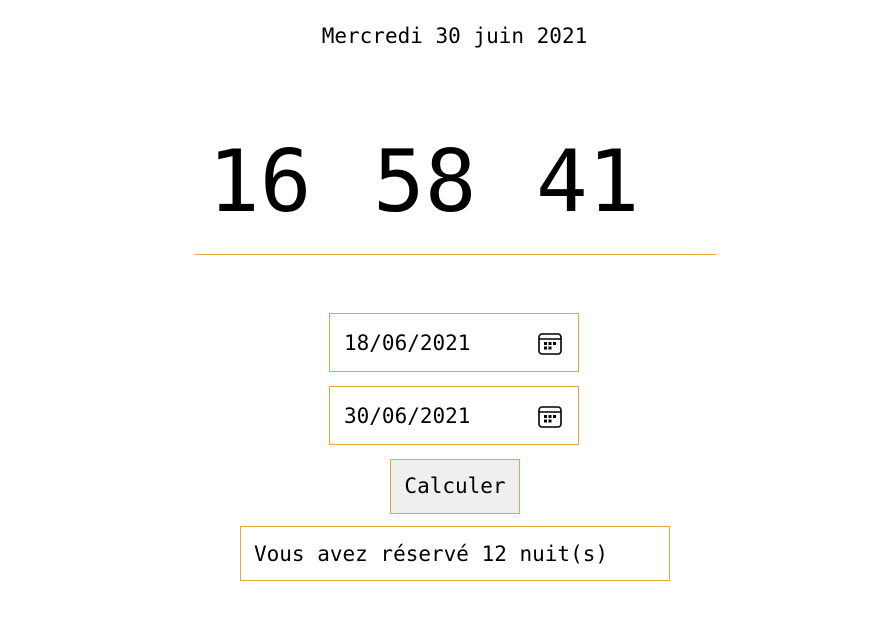  What do you see at coordinates (431, 554) in the screenshot?
I see `result-text: Vous avez réservé 12 nuit(s)` at bounding box center [431, 554].